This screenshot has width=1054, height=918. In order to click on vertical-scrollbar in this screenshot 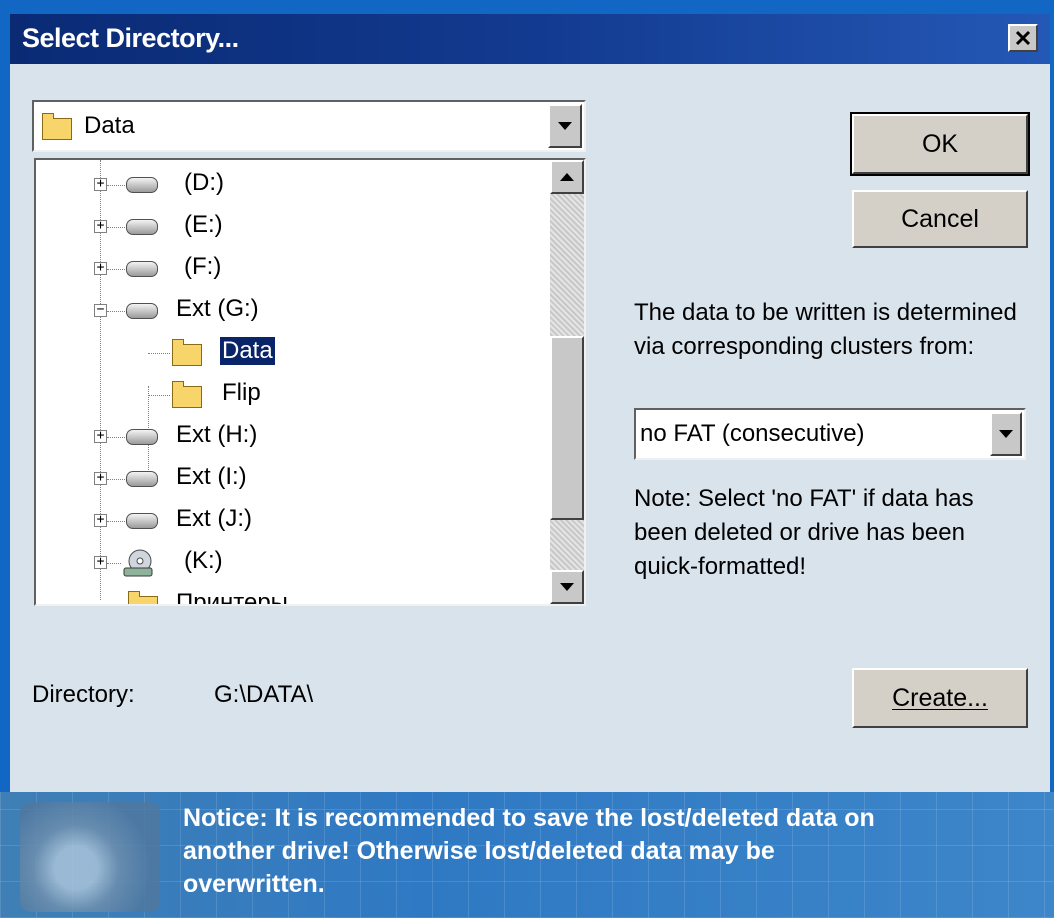, I will do `click(567, 382)`.